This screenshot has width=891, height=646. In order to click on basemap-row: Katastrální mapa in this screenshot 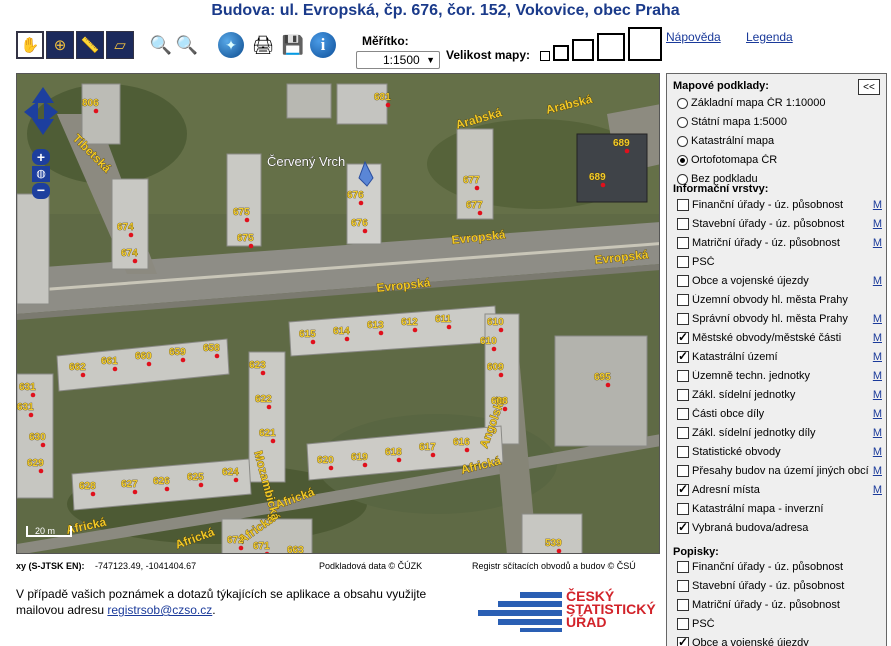, I will do `click(779, 141)`.